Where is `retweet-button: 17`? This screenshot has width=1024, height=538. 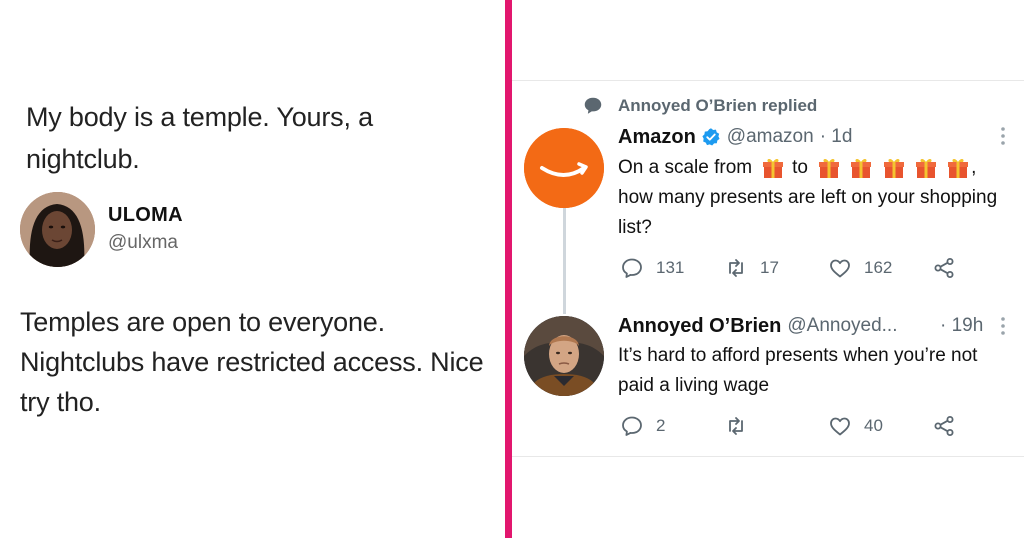 retweet-button: 17 is located at coordinates (751, 268).